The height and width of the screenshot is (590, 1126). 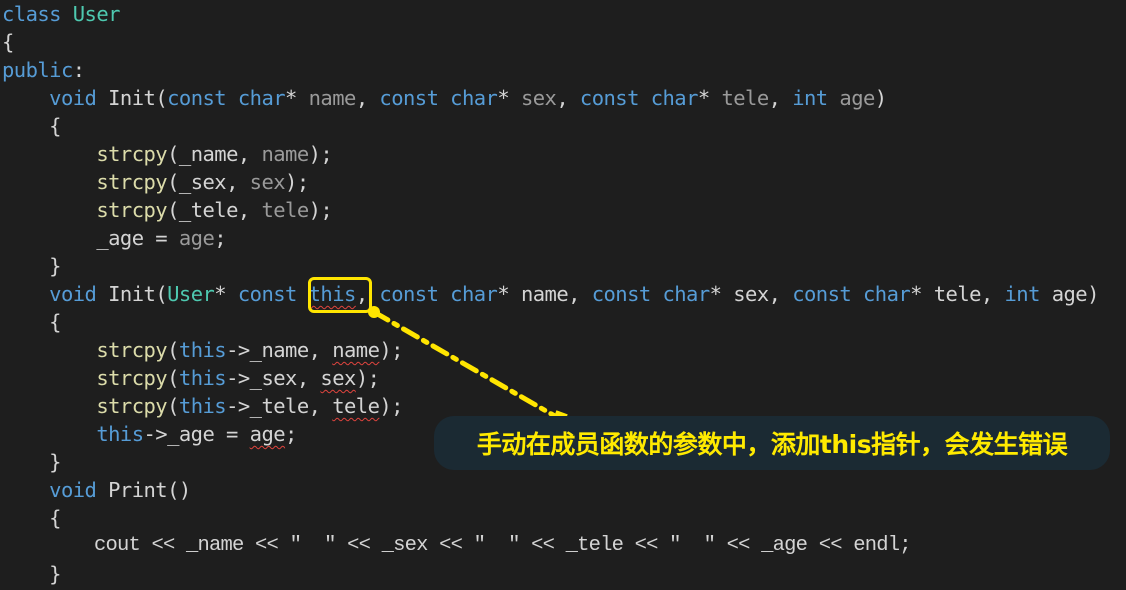 I want to click on code-token: {, so click(x=31, y=518).